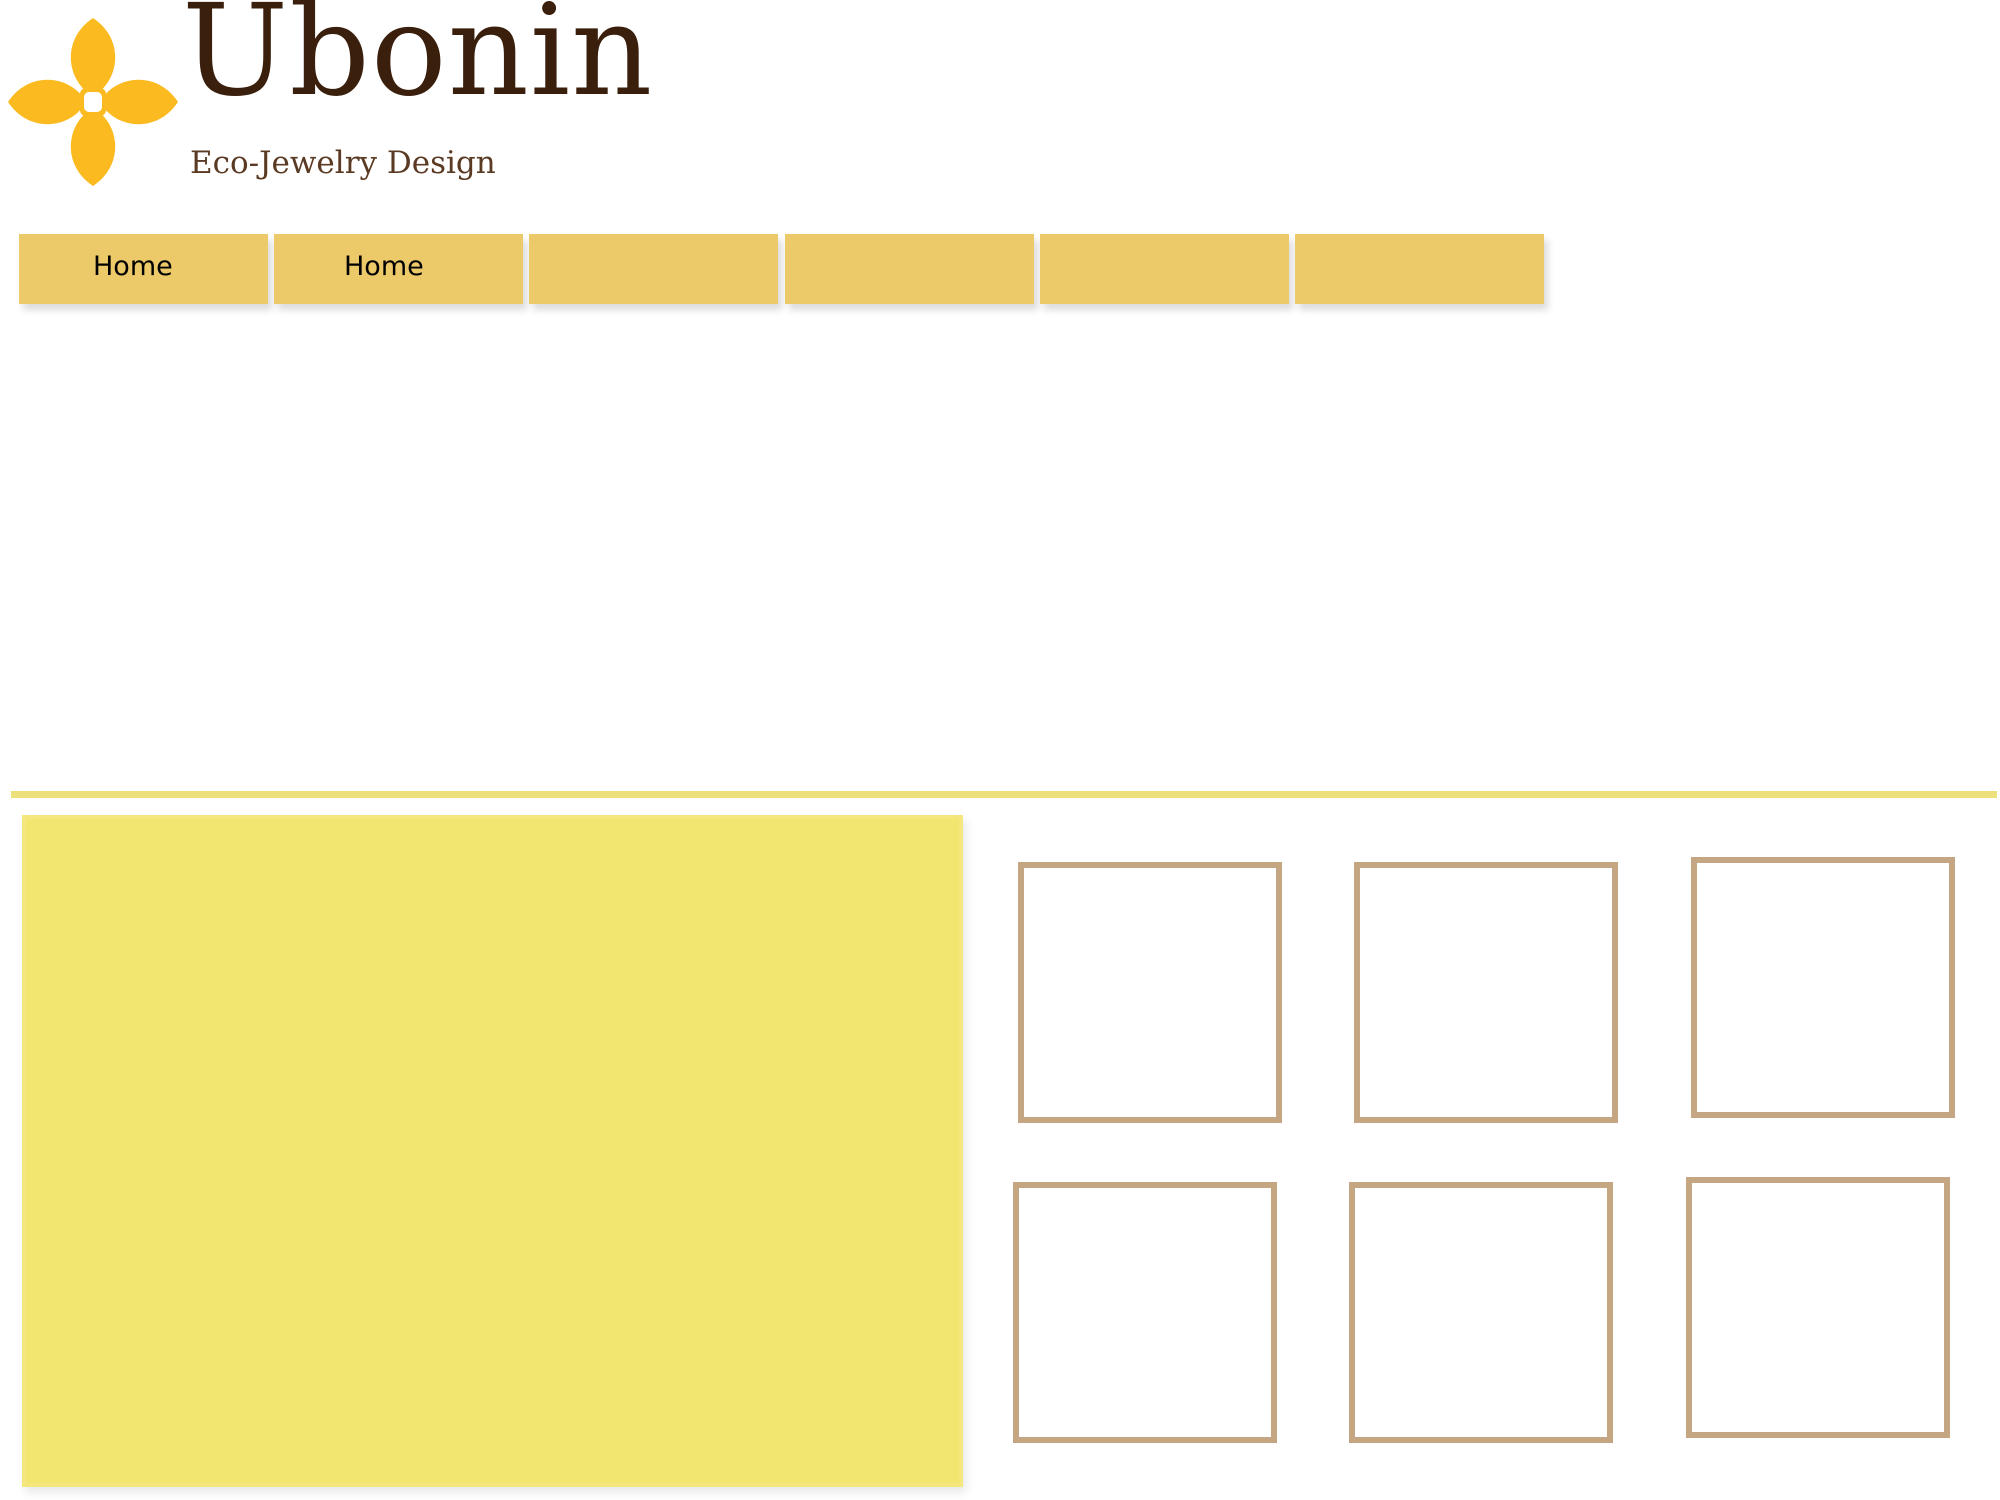 This screenshot has width=2000, height=1500. What do you see at coordinates (418, 62) in the screenshot?
I see `brand-wordmark: Ubonin` at bounding box center [418, 62].